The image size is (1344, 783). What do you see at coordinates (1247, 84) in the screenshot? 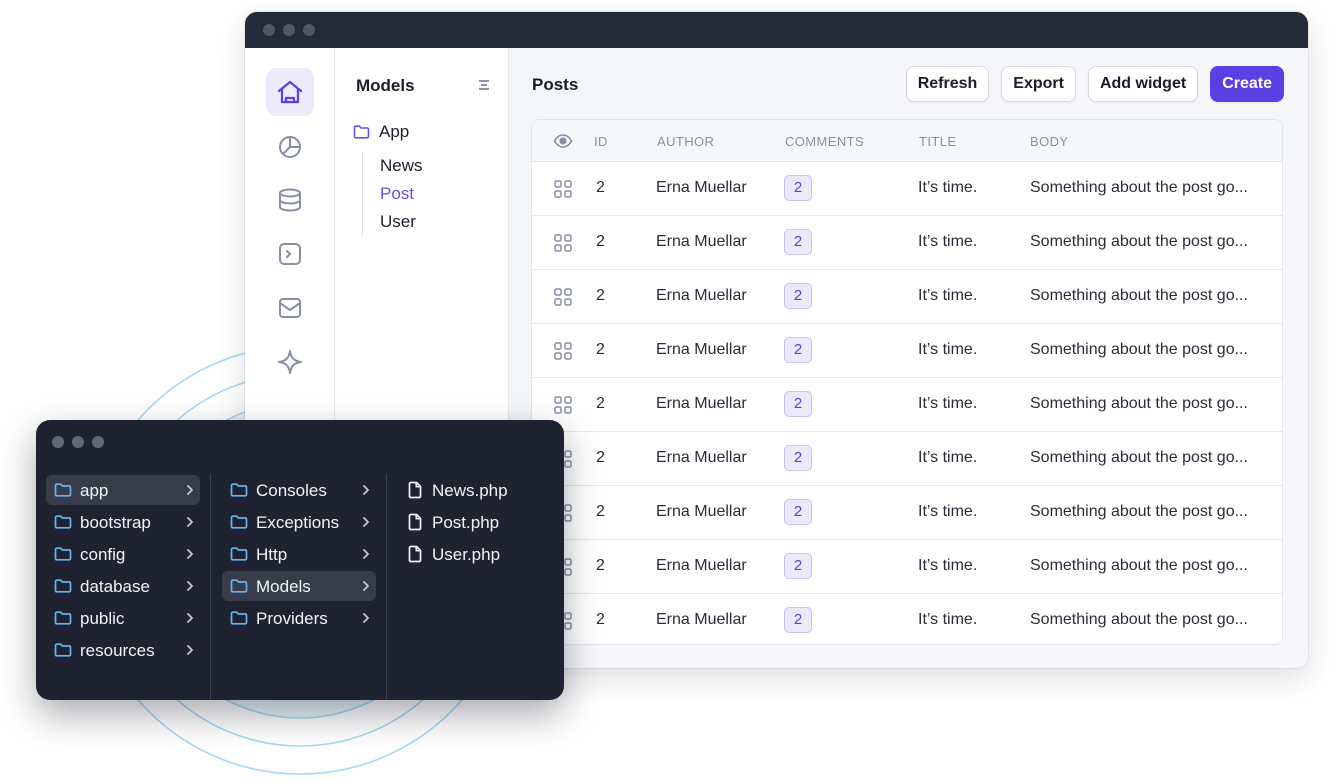
I see `create-button: Create` at bounding box center [1247, 84].